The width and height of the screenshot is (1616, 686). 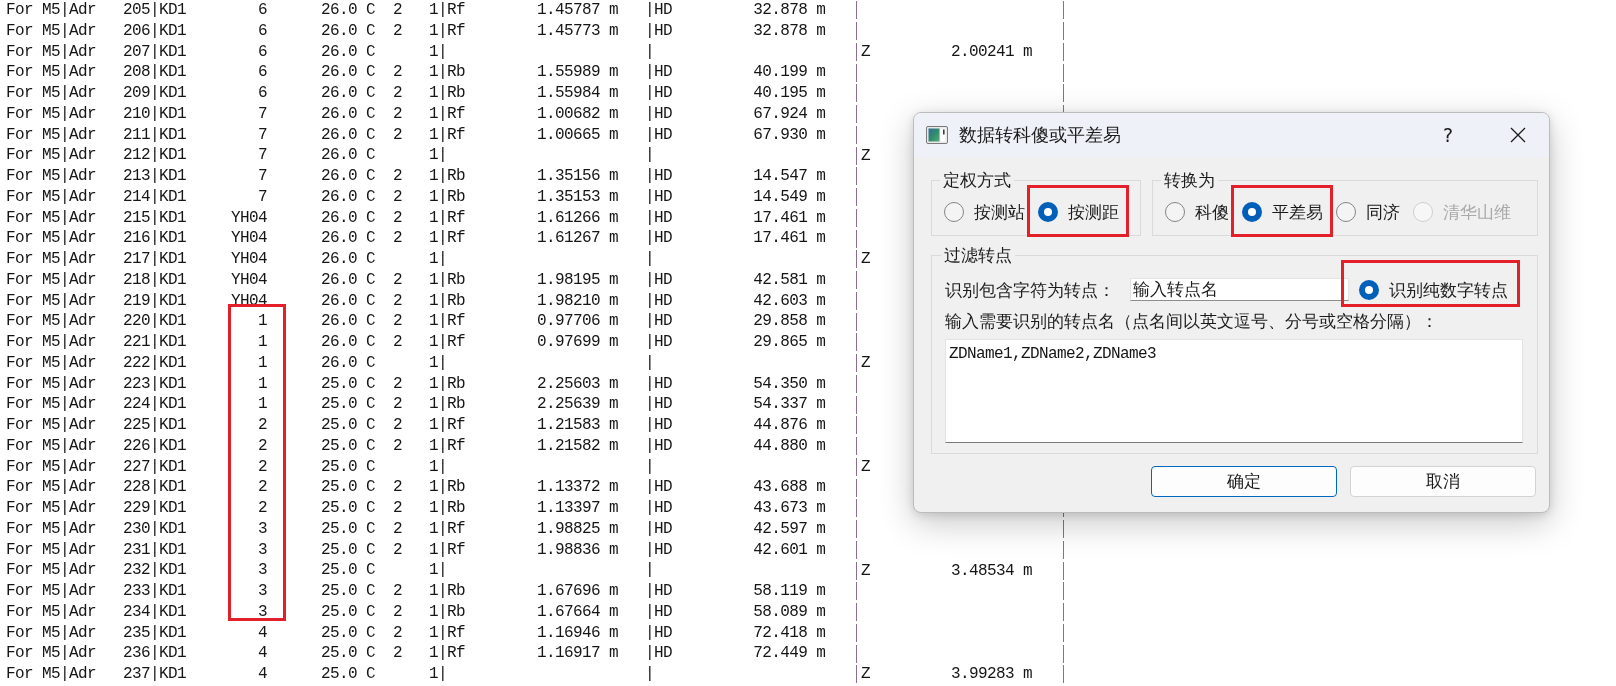 I want to click on text-area: ZDName1,ZDName2,ZDName3, so click(x=1234, y=391).